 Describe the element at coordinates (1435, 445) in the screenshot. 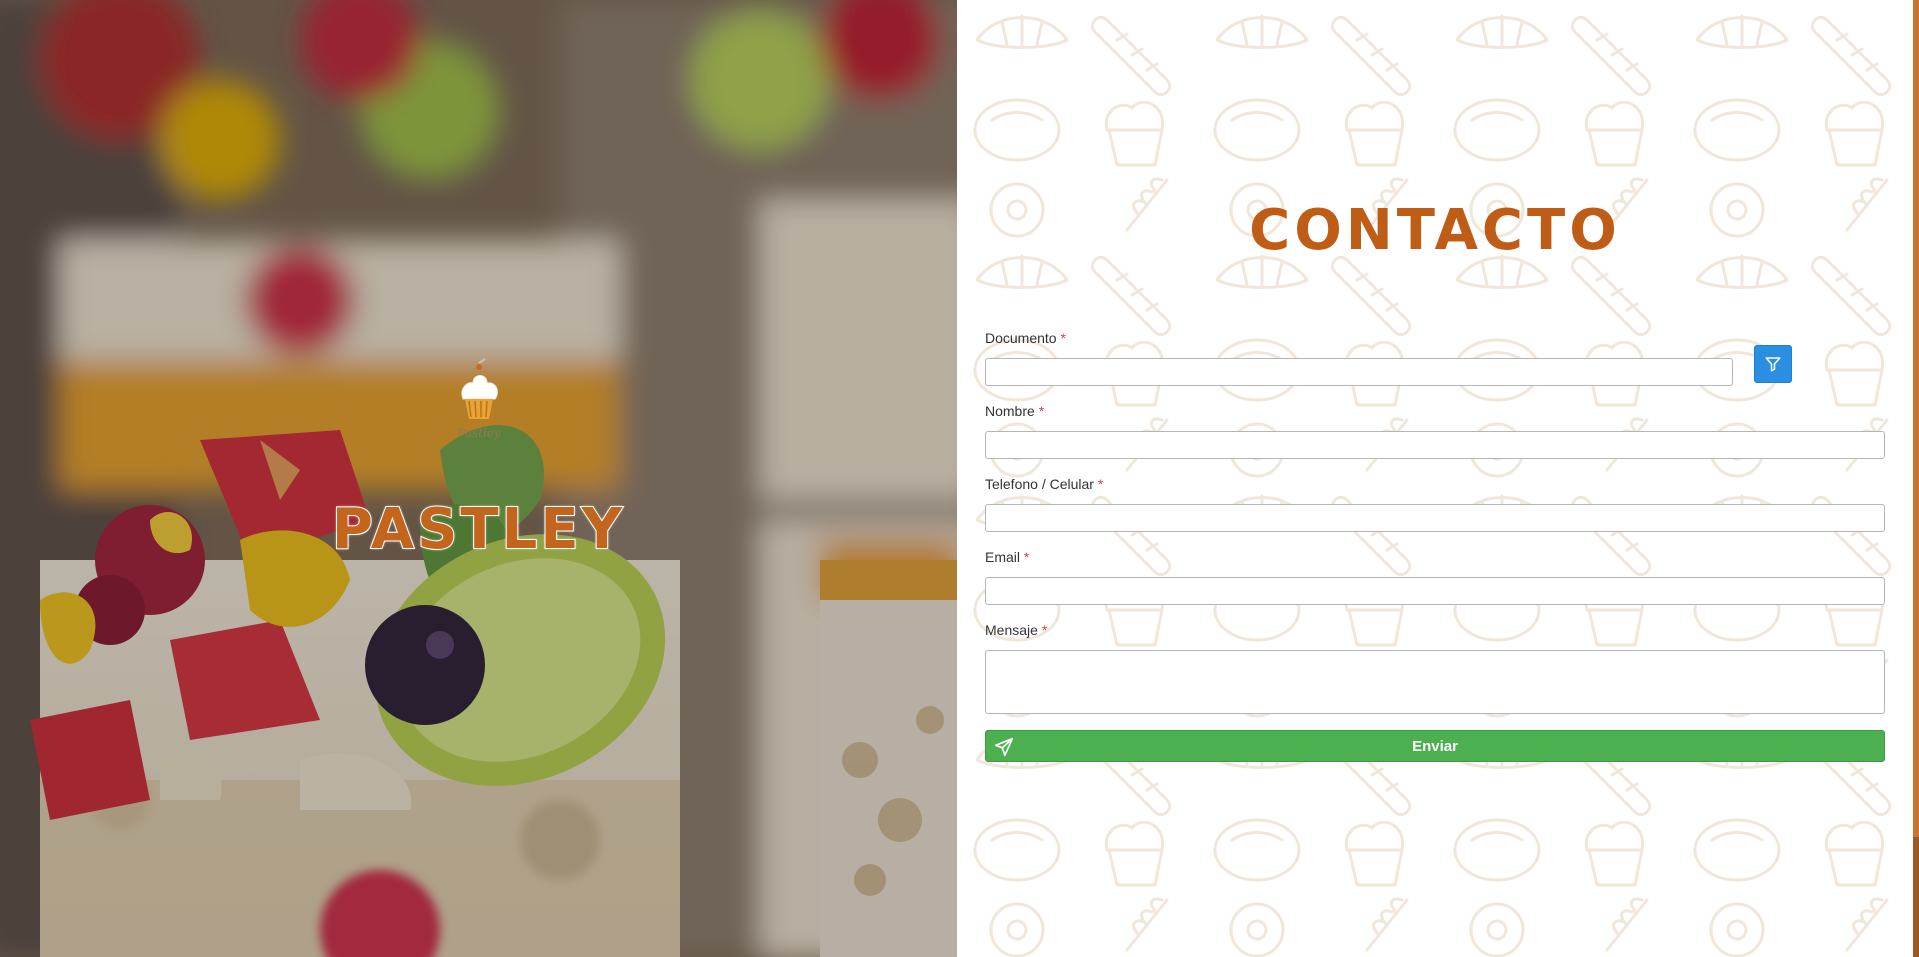

I see `nombre-input` at that location.